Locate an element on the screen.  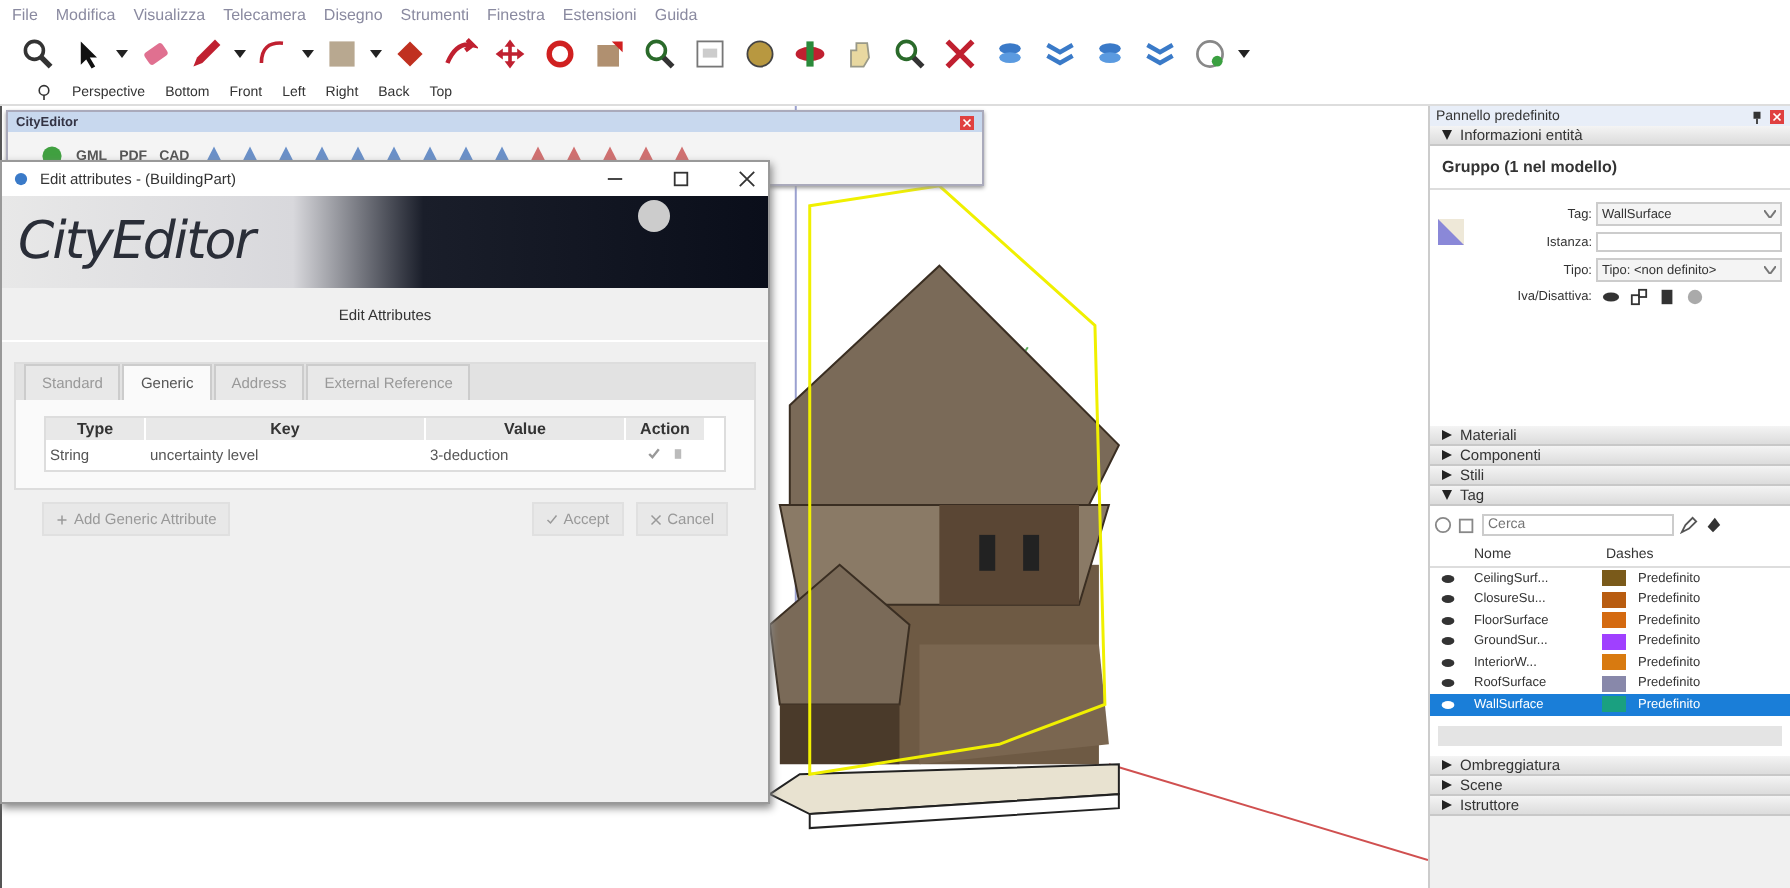
column-header: Key is located at coordinates (286, 429).